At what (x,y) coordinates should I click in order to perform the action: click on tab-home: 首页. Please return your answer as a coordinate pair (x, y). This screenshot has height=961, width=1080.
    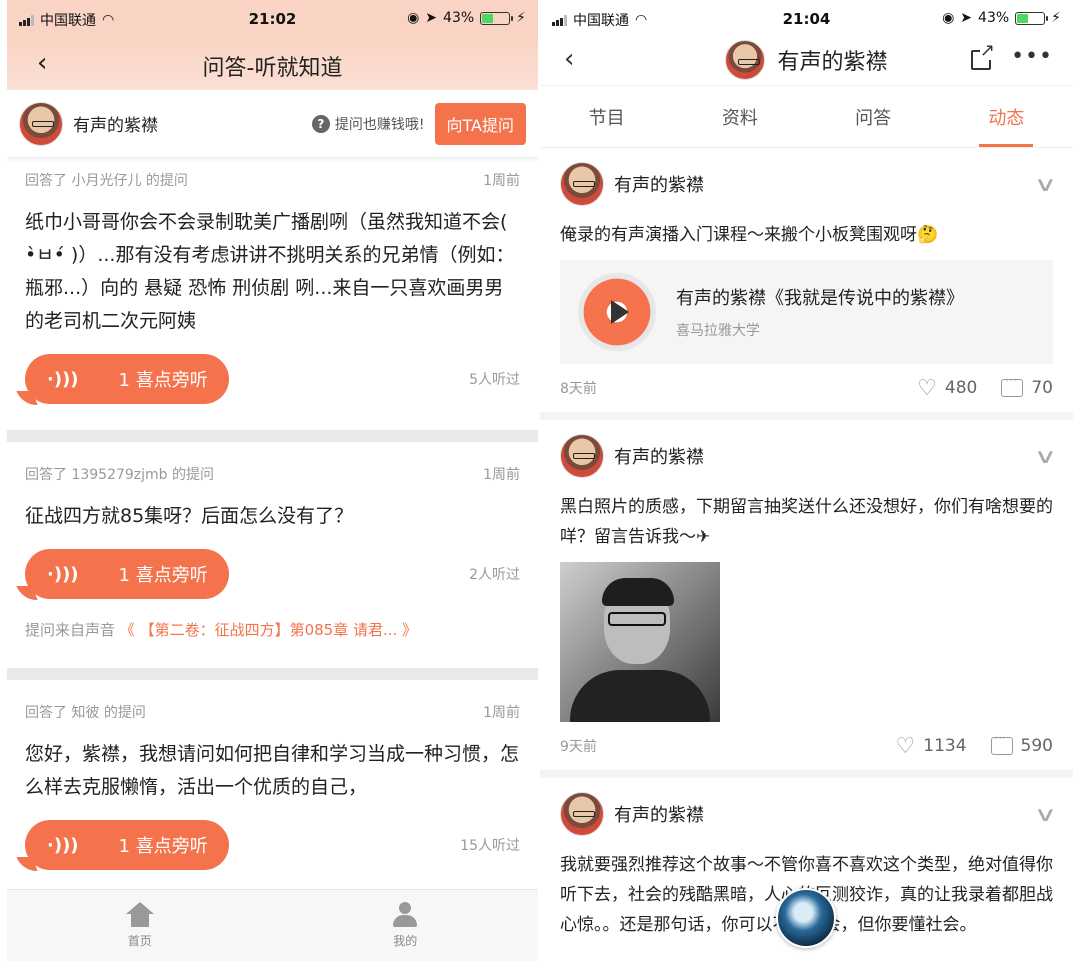
    Looking at the image, I should click on (140, 925).